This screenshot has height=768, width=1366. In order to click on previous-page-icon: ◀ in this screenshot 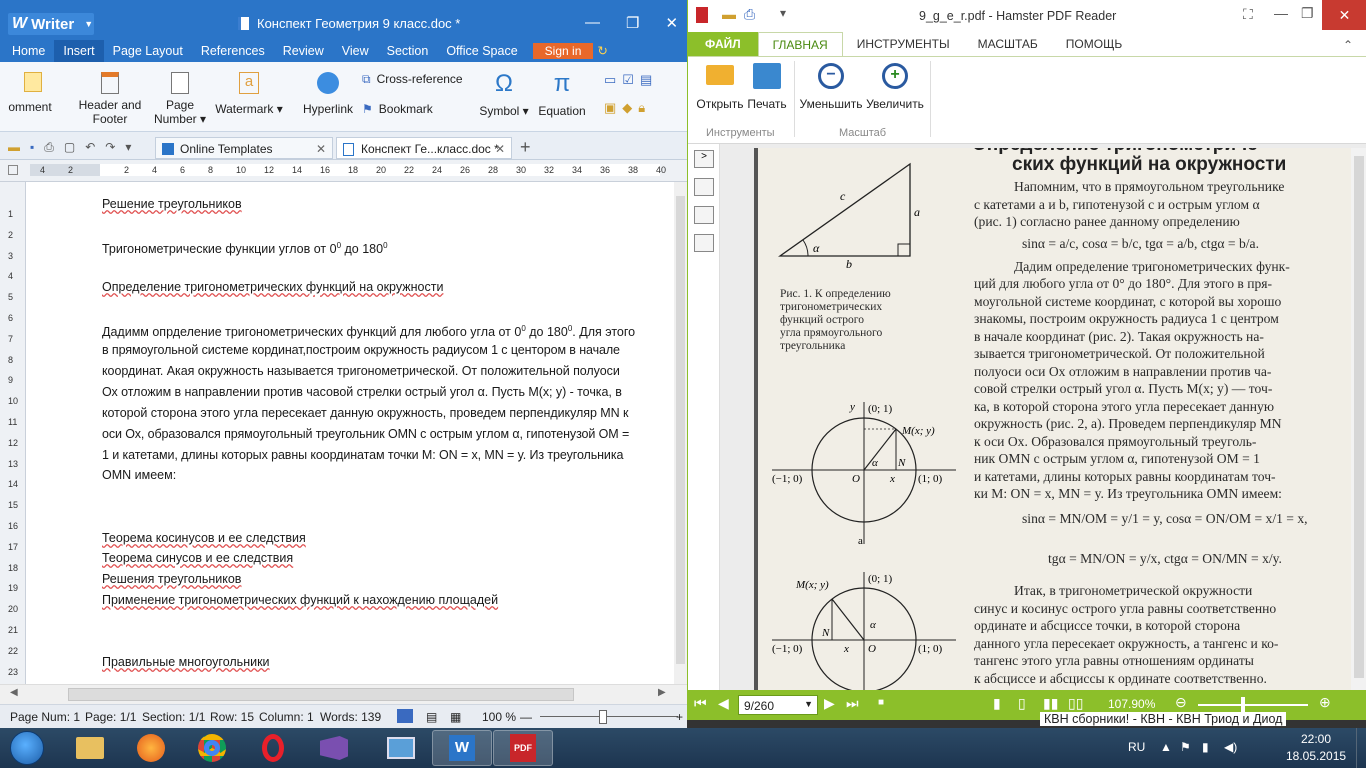, I will do `click(723, 703)`.